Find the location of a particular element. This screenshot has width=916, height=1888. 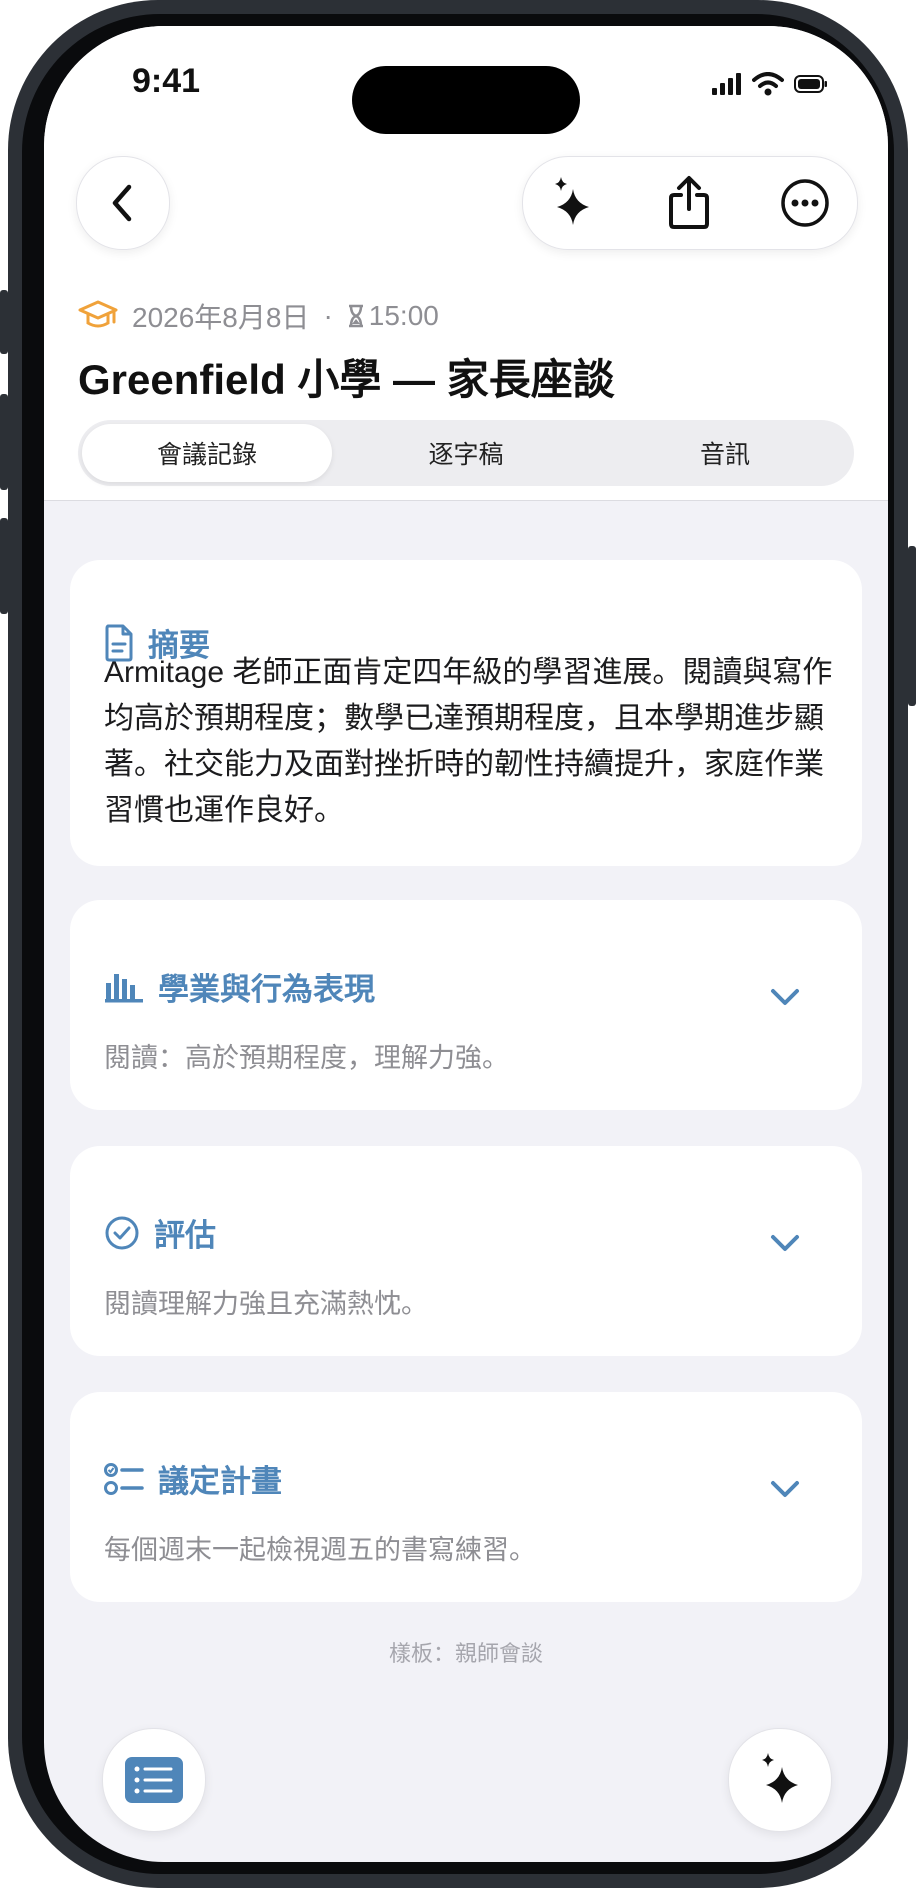

section-card-assessment: 評估 閱讀理解力強且充滿熱忱。 is located at coordinates (466, 1251).